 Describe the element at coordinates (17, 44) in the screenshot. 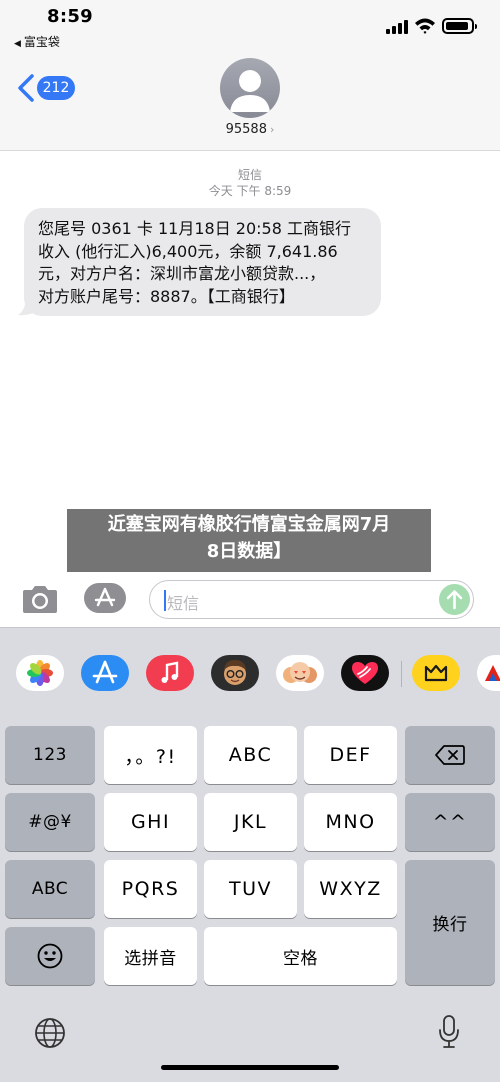

I see `back-triangle-icon: ◀` at that location.